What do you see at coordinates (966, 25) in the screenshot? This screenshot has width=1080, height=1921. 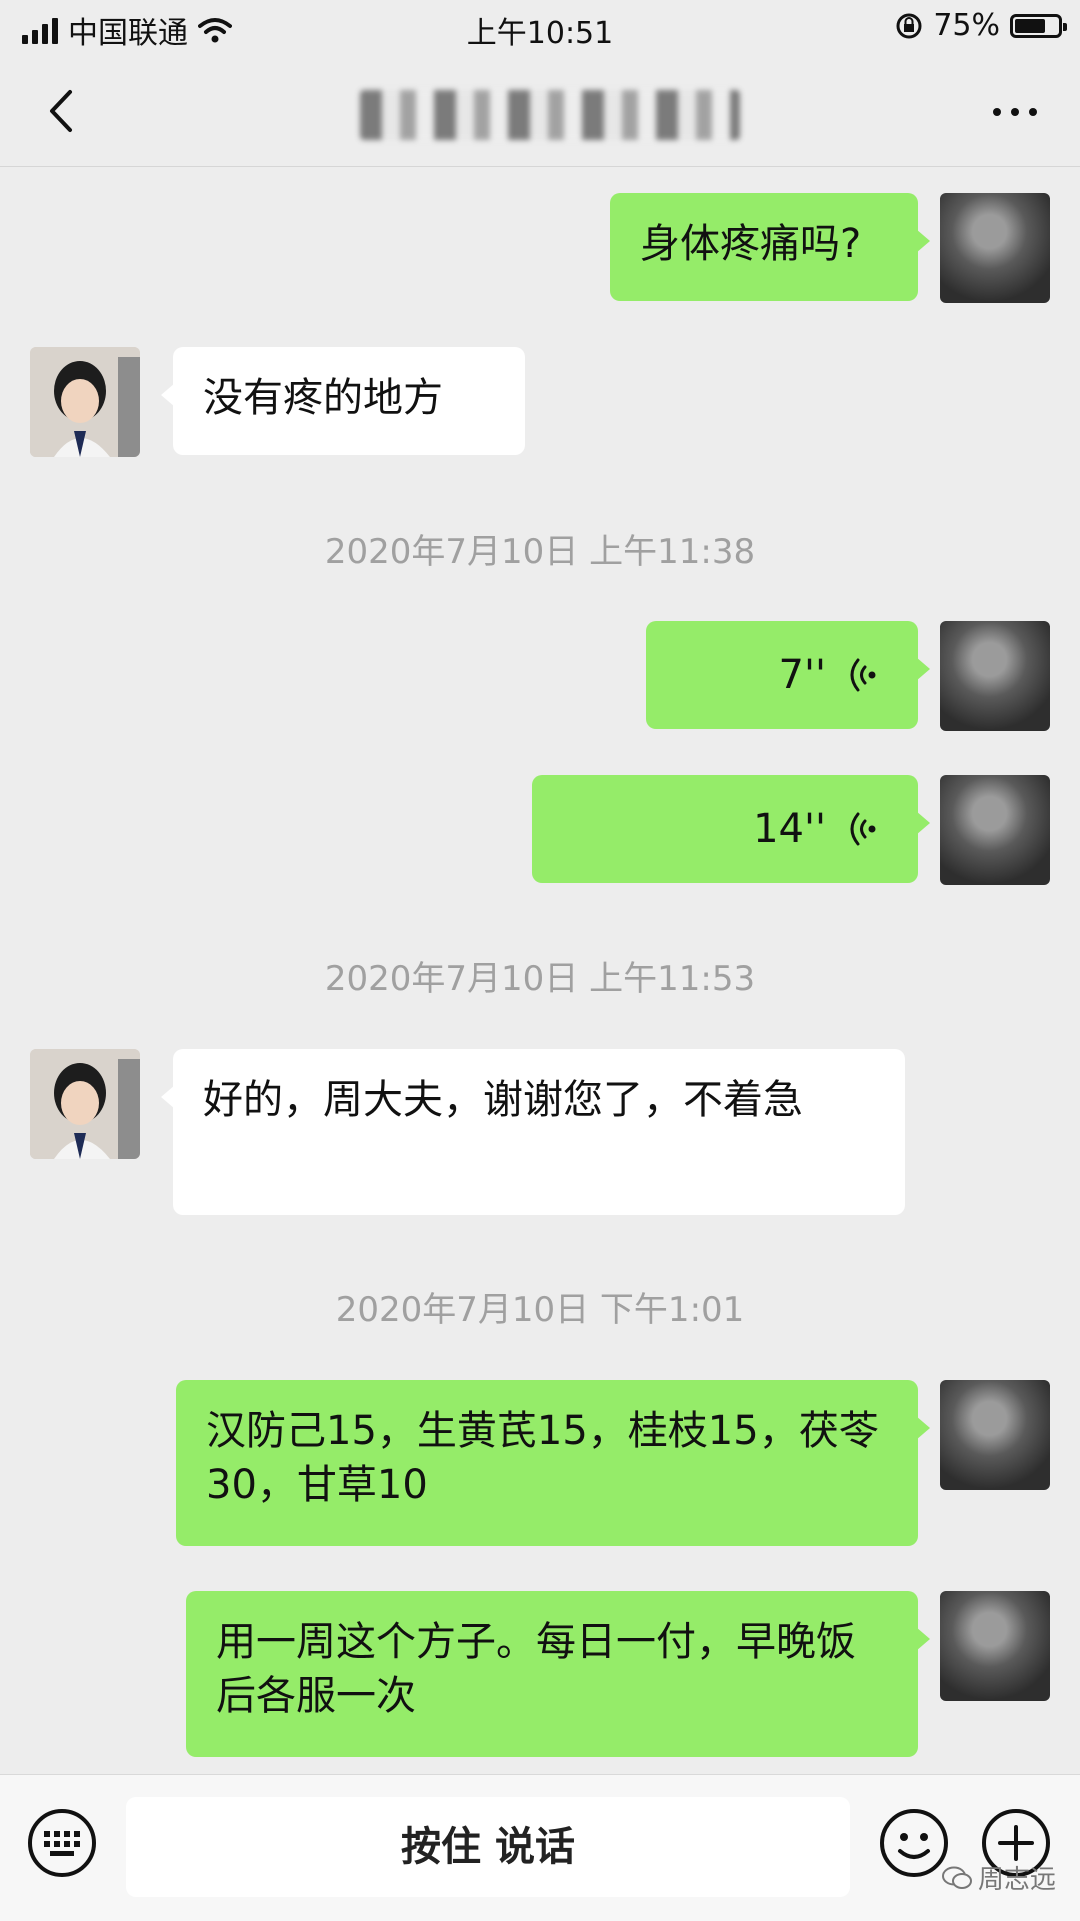 I see `battery-percent: 75%` at bounding box center [966, 25].